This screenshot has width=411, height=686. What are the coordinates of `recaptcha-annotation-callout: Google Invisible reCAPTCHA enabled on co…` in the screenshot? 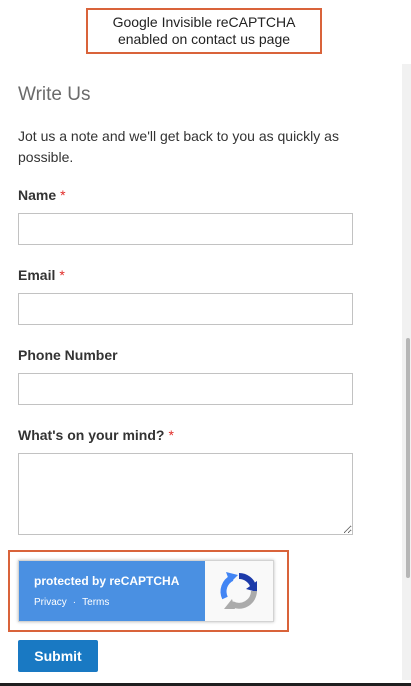 It's located at (204, 31).